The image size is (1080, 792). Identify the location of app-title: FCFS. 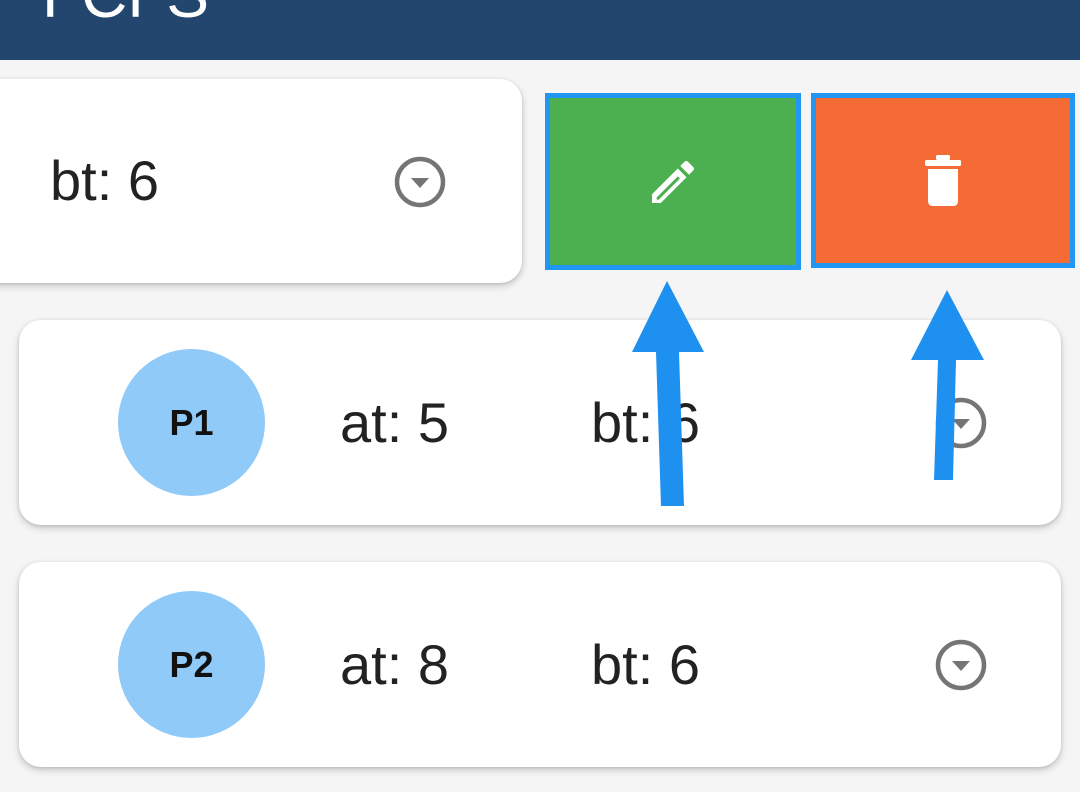
(125, 15).